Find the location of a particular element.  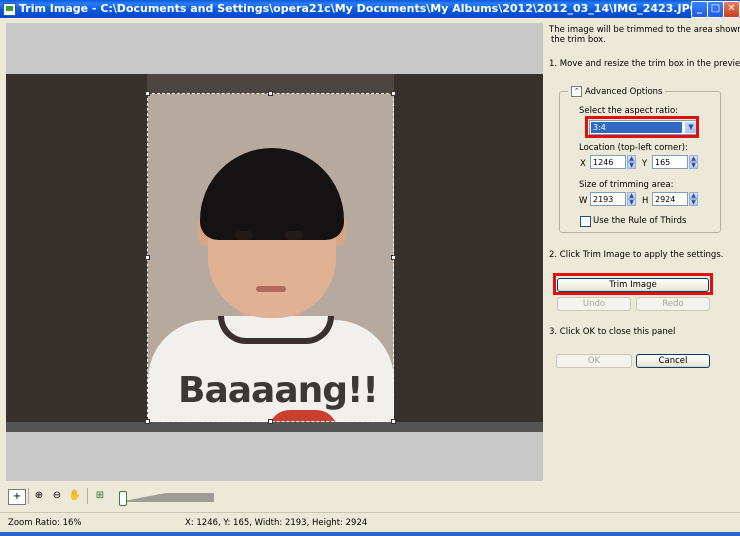

trim-handle-top-right is located at coordinates (393, 93).